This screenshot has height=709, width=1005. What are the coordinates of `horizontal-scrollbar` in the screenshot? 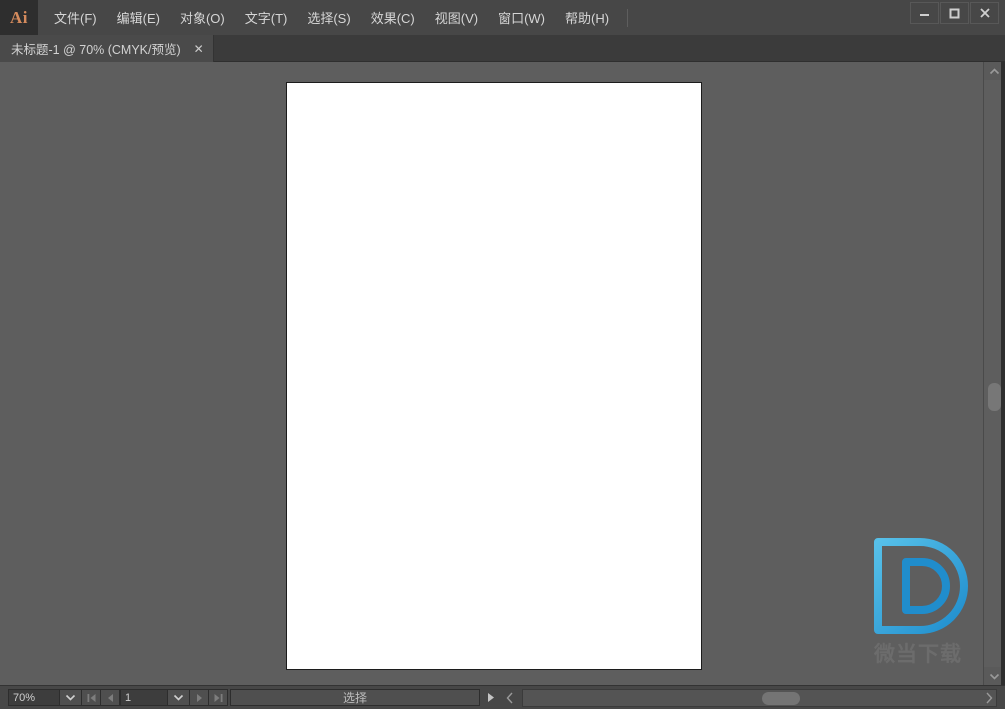 It's located at (759, 697).